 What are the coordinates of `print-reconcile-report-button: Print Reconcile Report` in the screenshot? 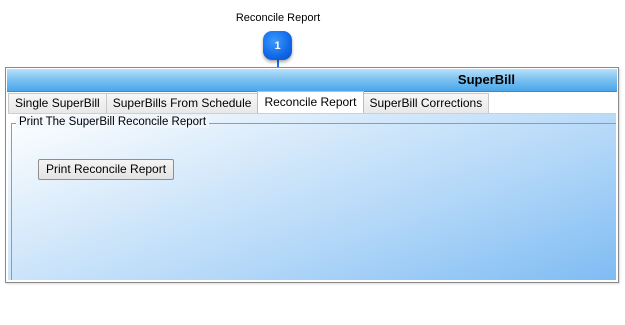 It's located at (106, 169).